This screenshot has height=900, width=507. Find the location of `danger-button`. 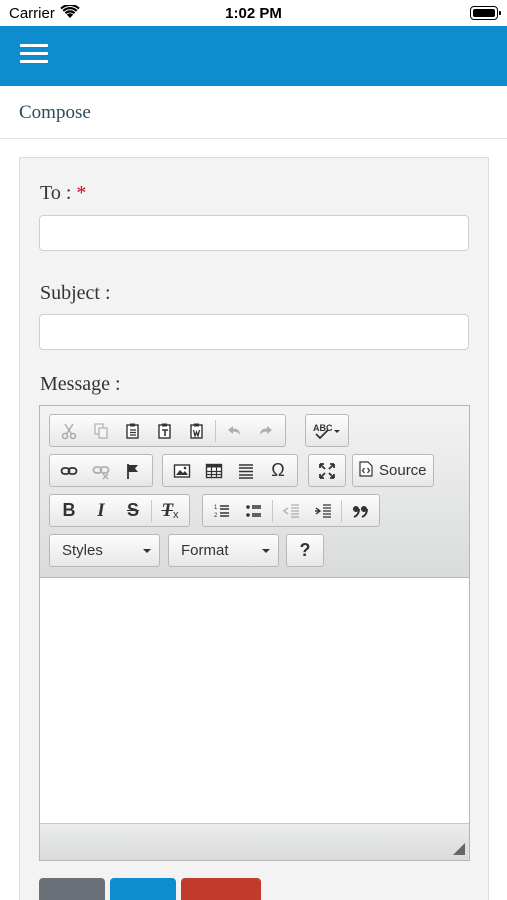

danger-button is located at coordinates (221, 889).